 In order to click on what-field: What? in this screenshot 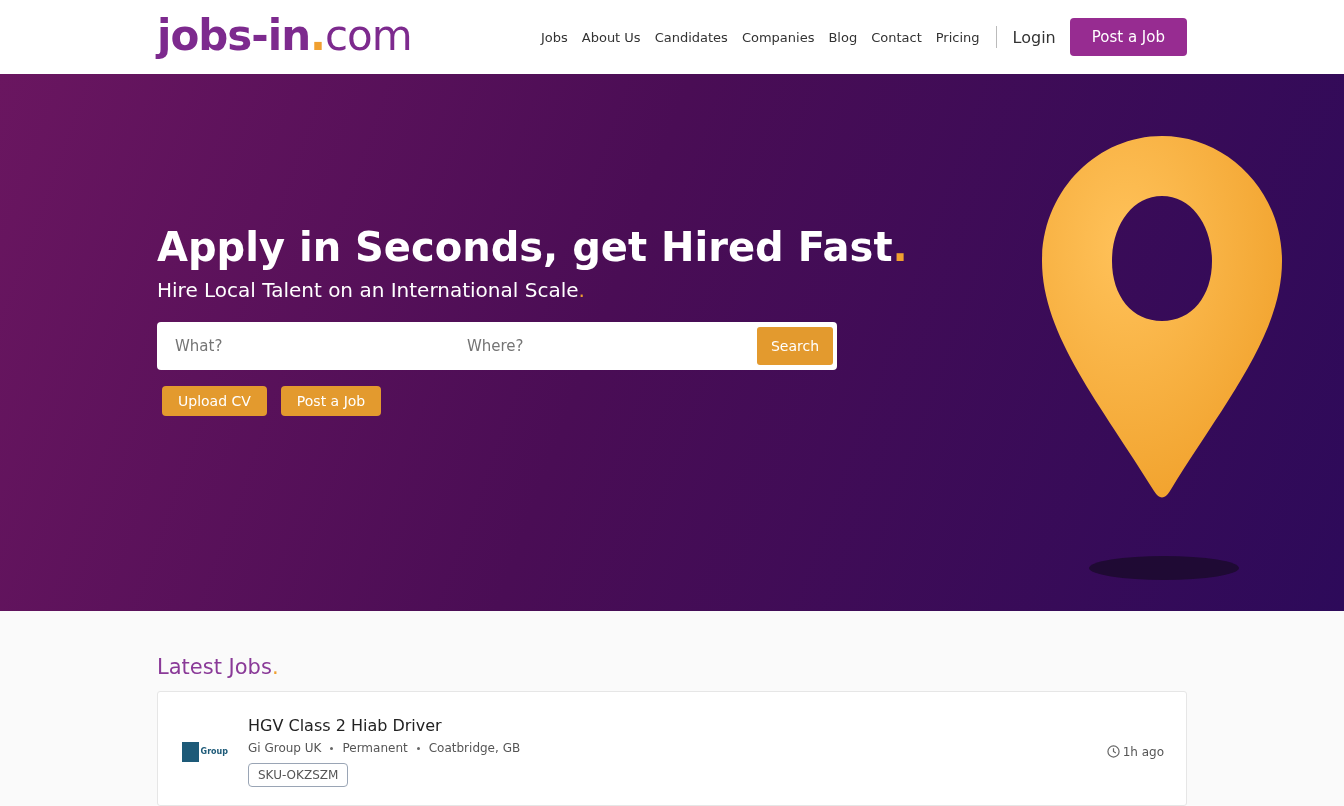, I will do `click(319, 346)`.